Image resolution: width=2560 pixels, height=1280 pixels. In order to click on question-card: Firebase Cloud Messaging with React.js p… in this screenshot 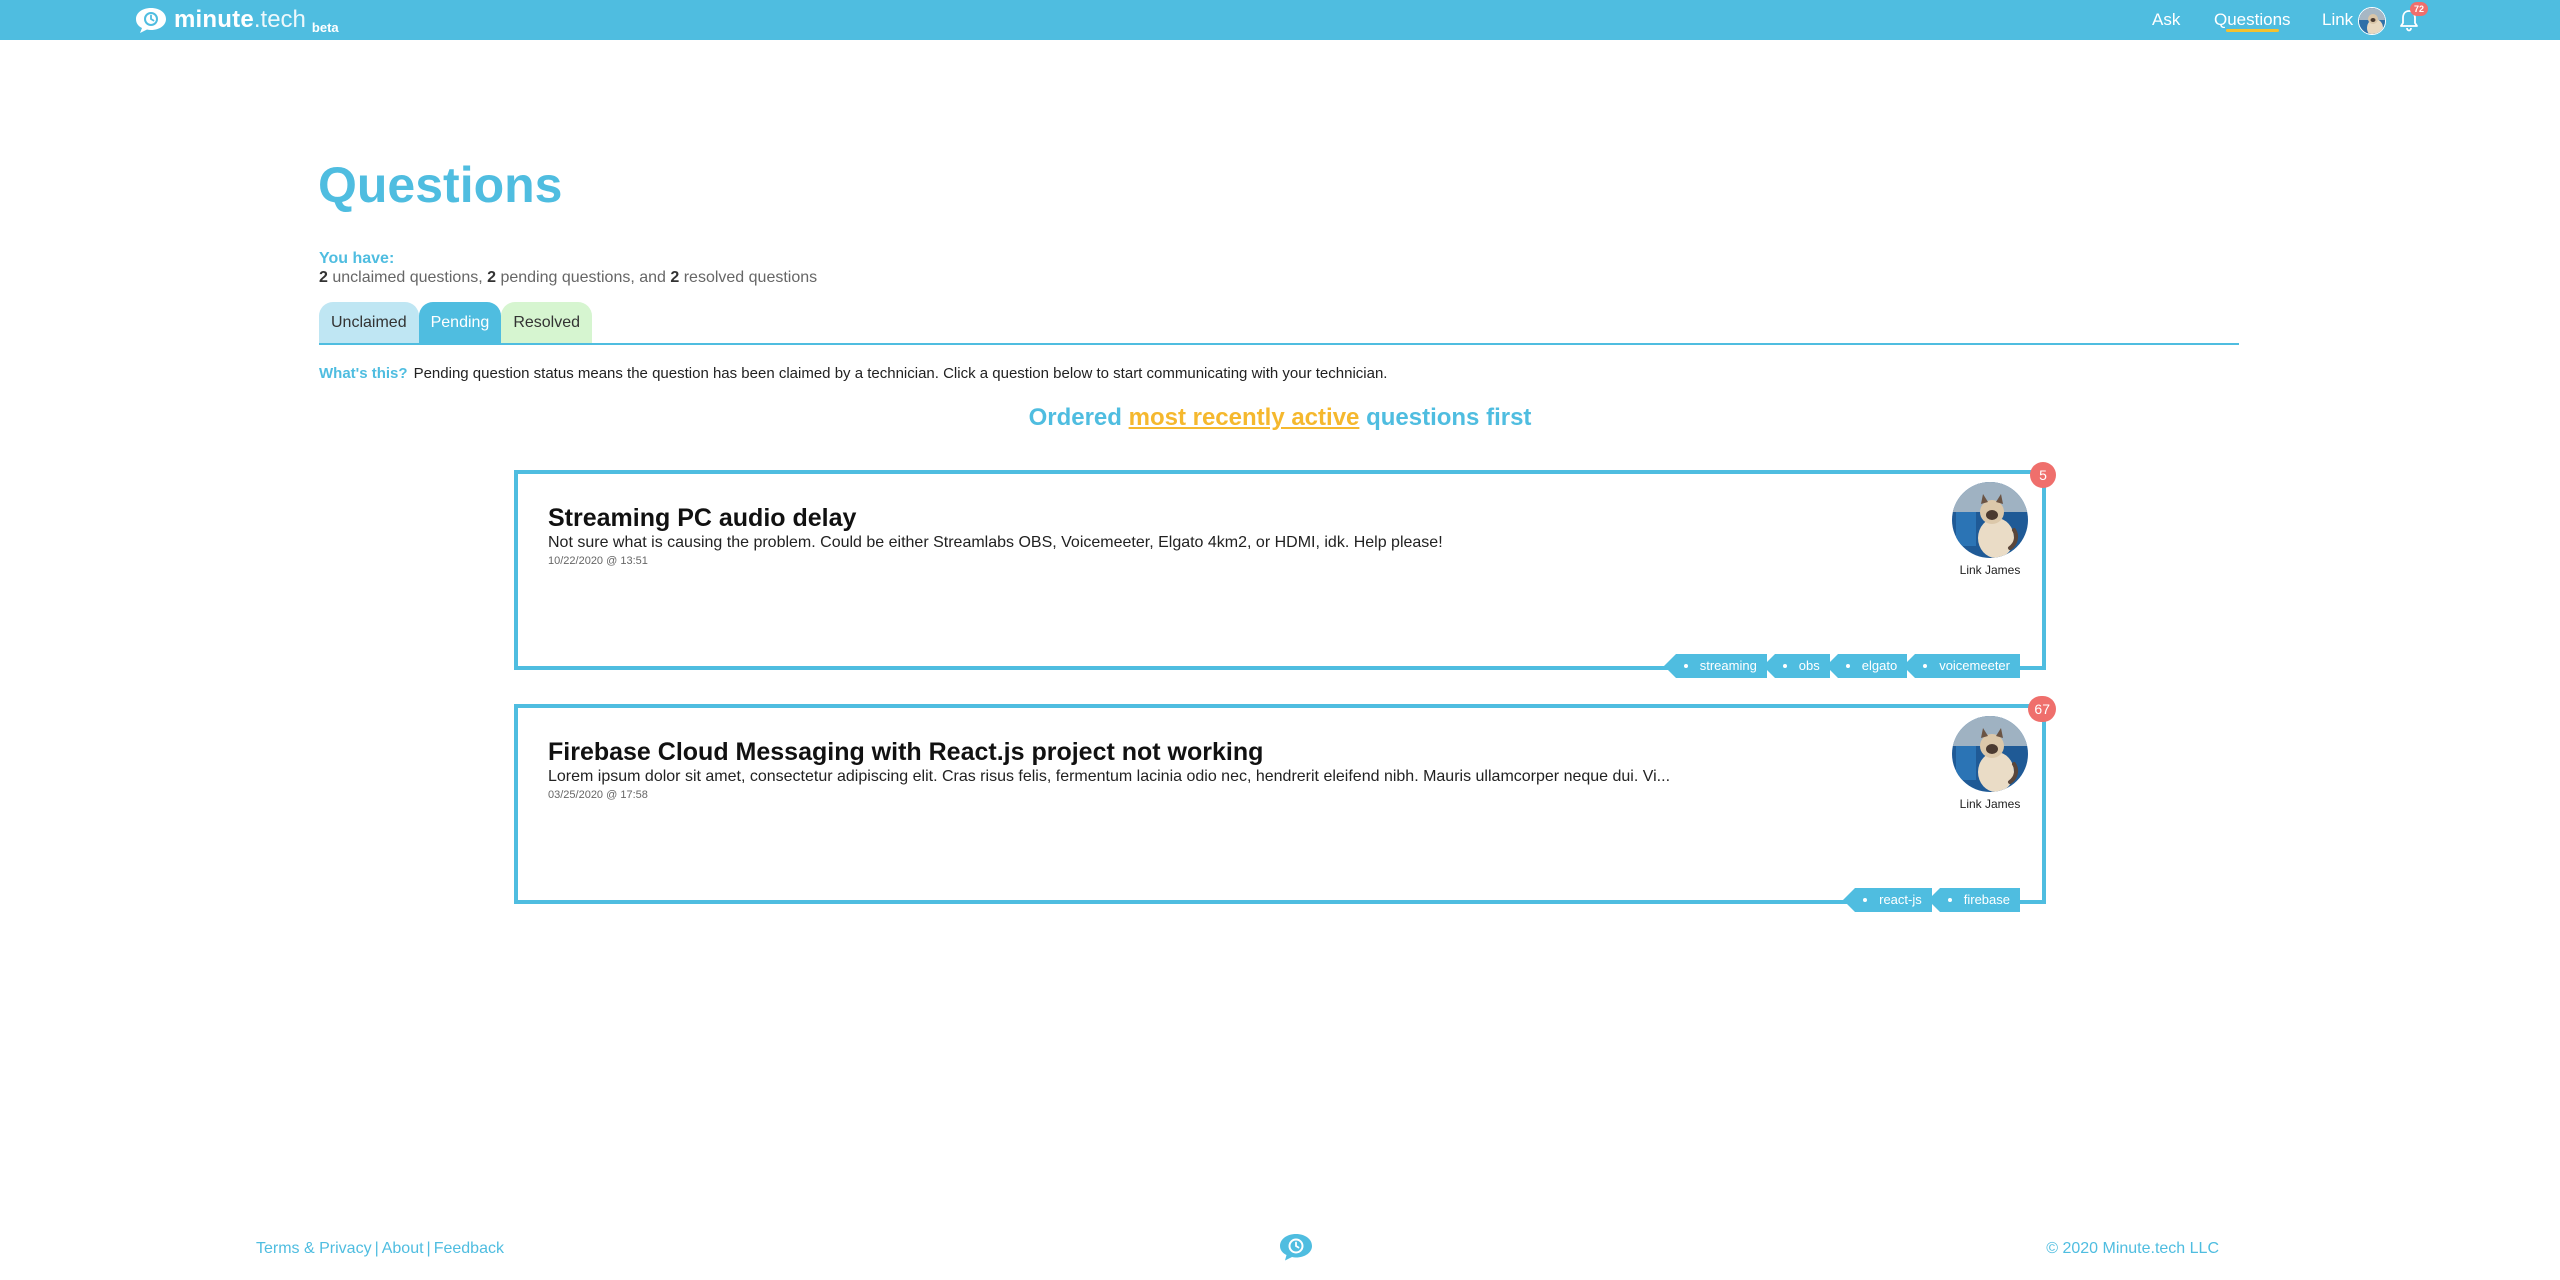, I will do `click(1285, 804)`.